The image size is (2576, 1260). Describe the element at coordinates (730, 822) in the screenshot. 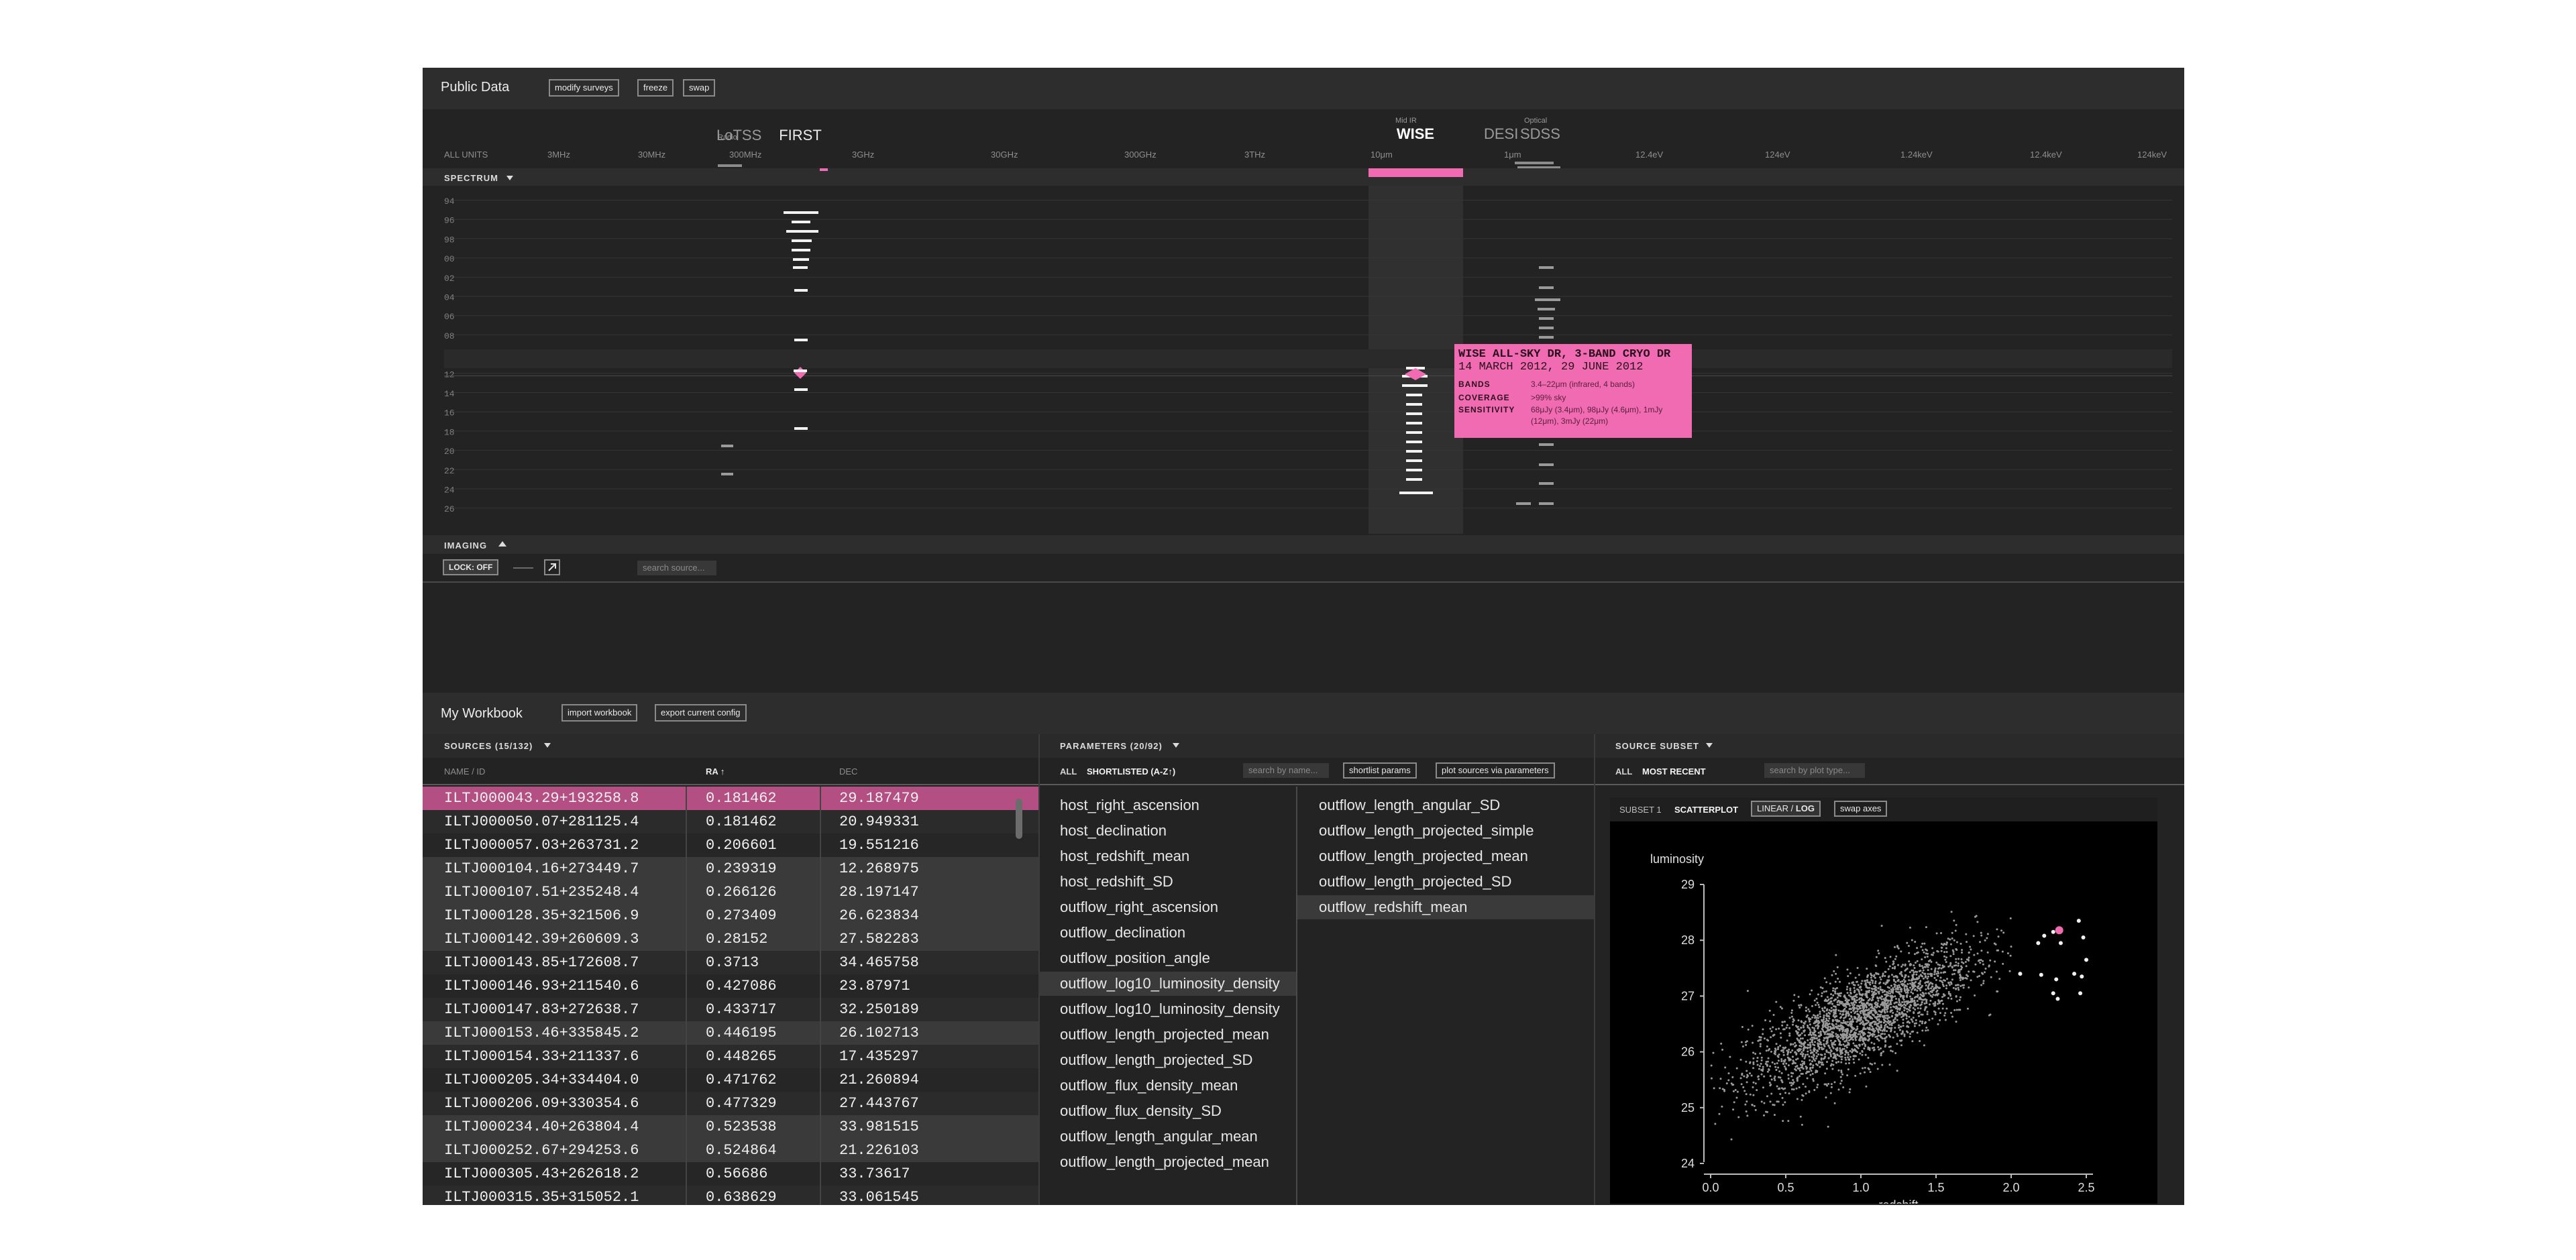

I see `table-row: ILTJ000050.07+281125.4 0.181462 20.949331` at that location.